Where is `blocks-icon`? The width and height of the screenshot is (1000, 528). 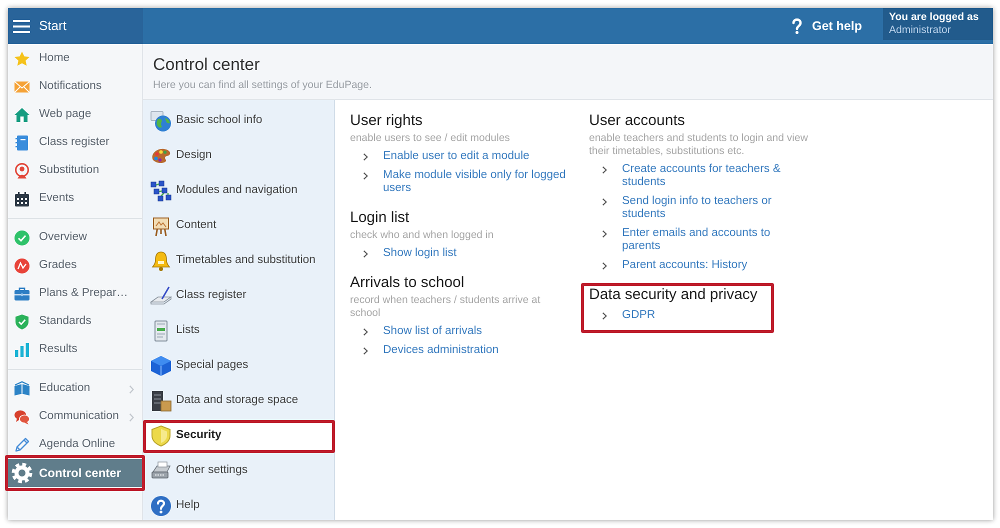 blocks-icon is located at coordinates (161, 191).